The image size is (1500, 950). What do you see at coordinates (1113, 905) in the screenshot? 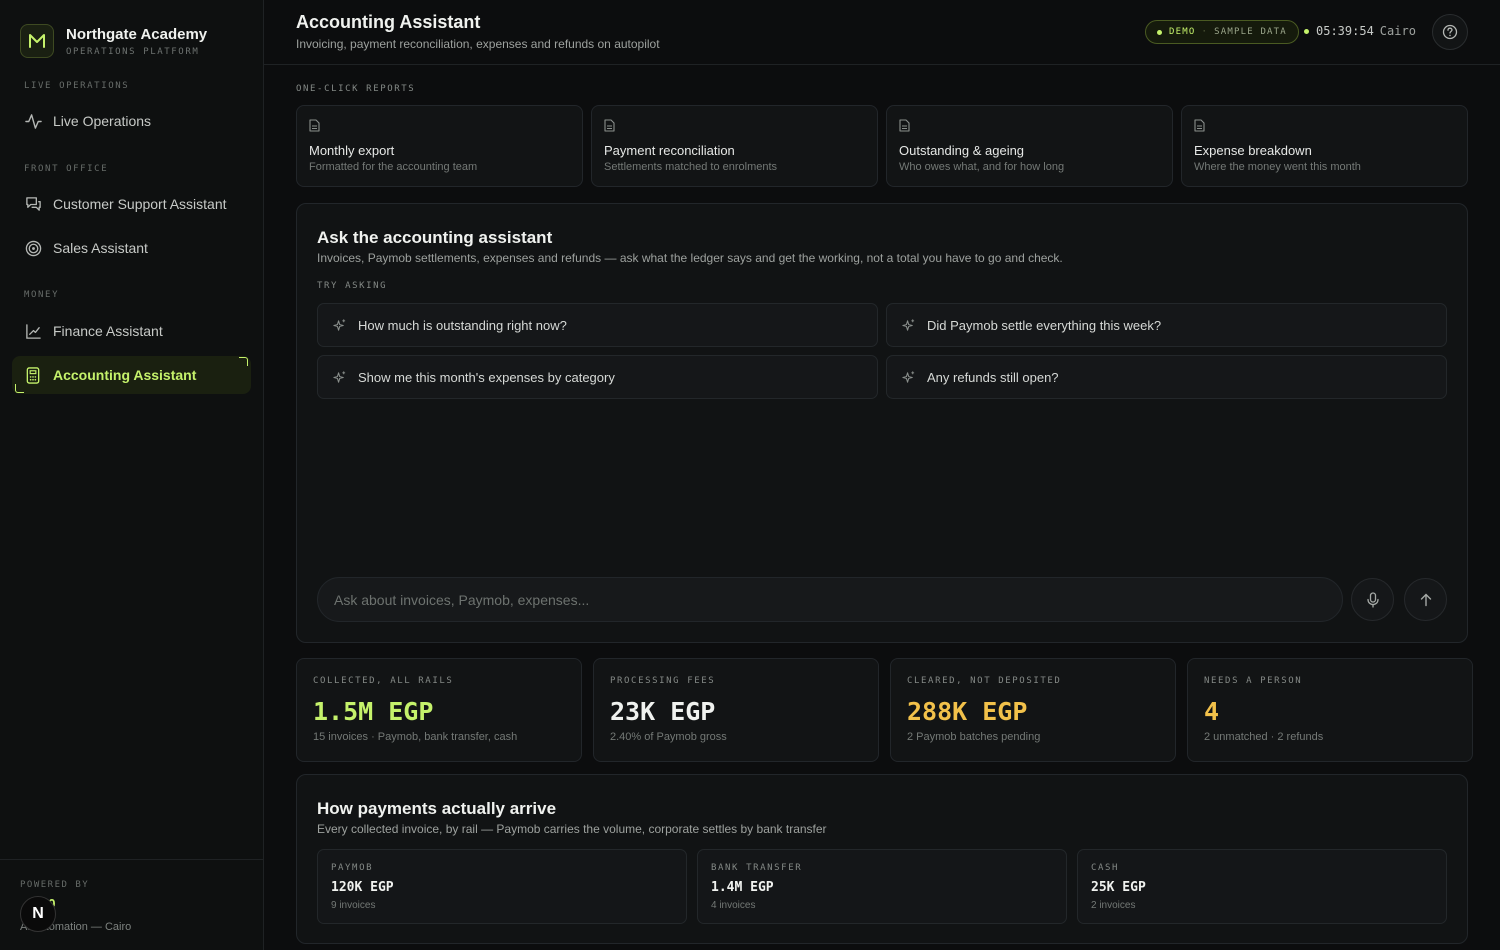
I see `rail-subtitle: 2 invoices` at bounding box center [1113, 905].